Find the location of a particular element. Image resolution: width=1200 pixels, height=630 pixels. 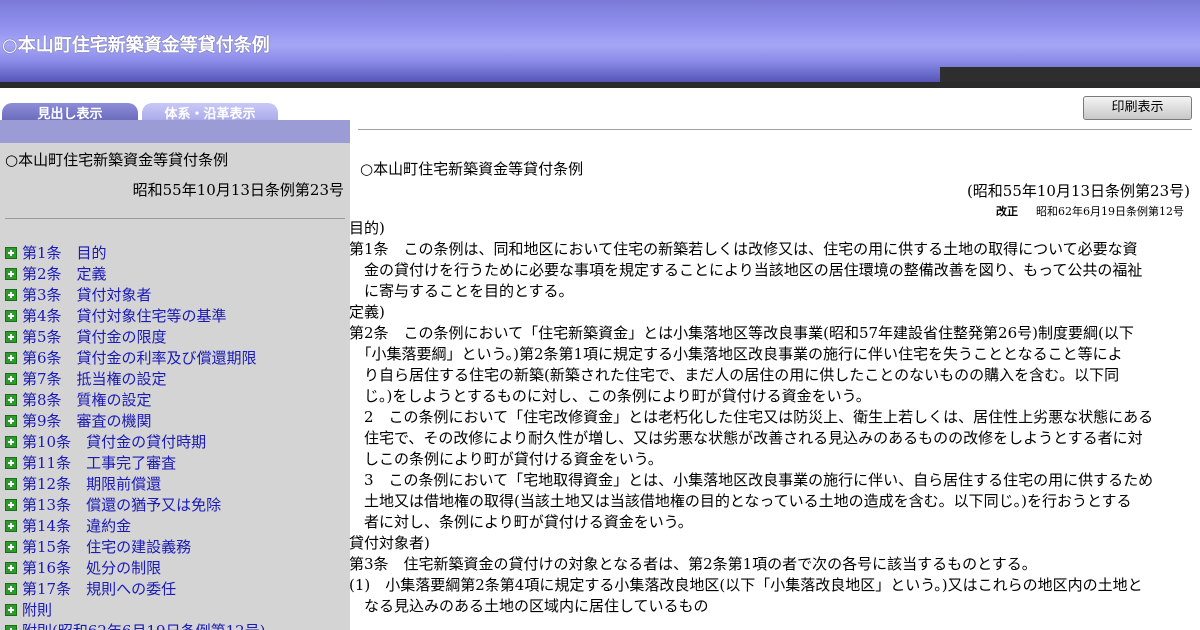

toc-item: 第11条 工事完了審査 is located at coordinates (135, 462).